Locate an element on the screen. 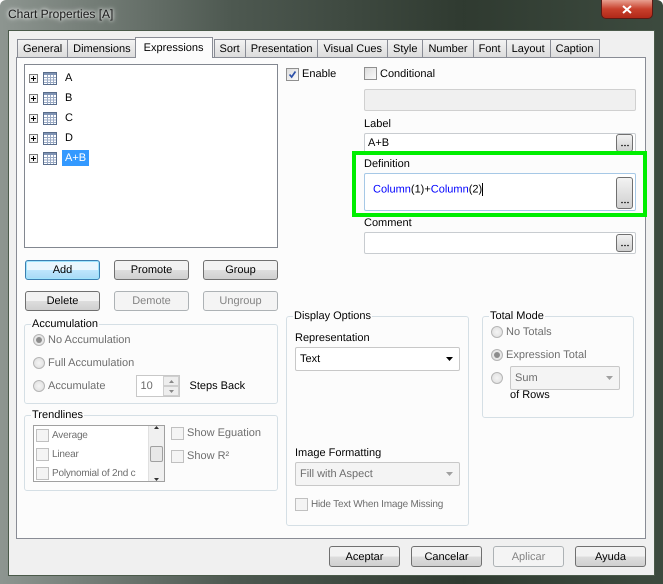 This screenshot has height=584, width=663. checkbox-label: Show R² is located at coordinates (208, 456).